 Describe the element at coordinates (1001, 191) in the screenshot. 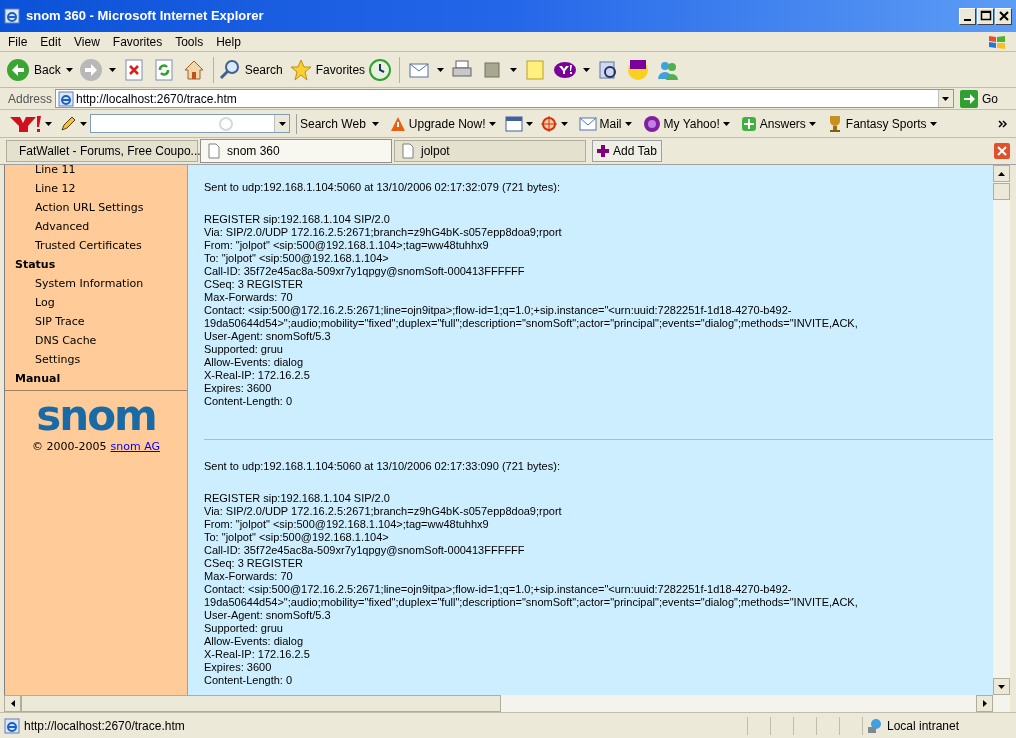

I see `scroll-thumb` at that location.